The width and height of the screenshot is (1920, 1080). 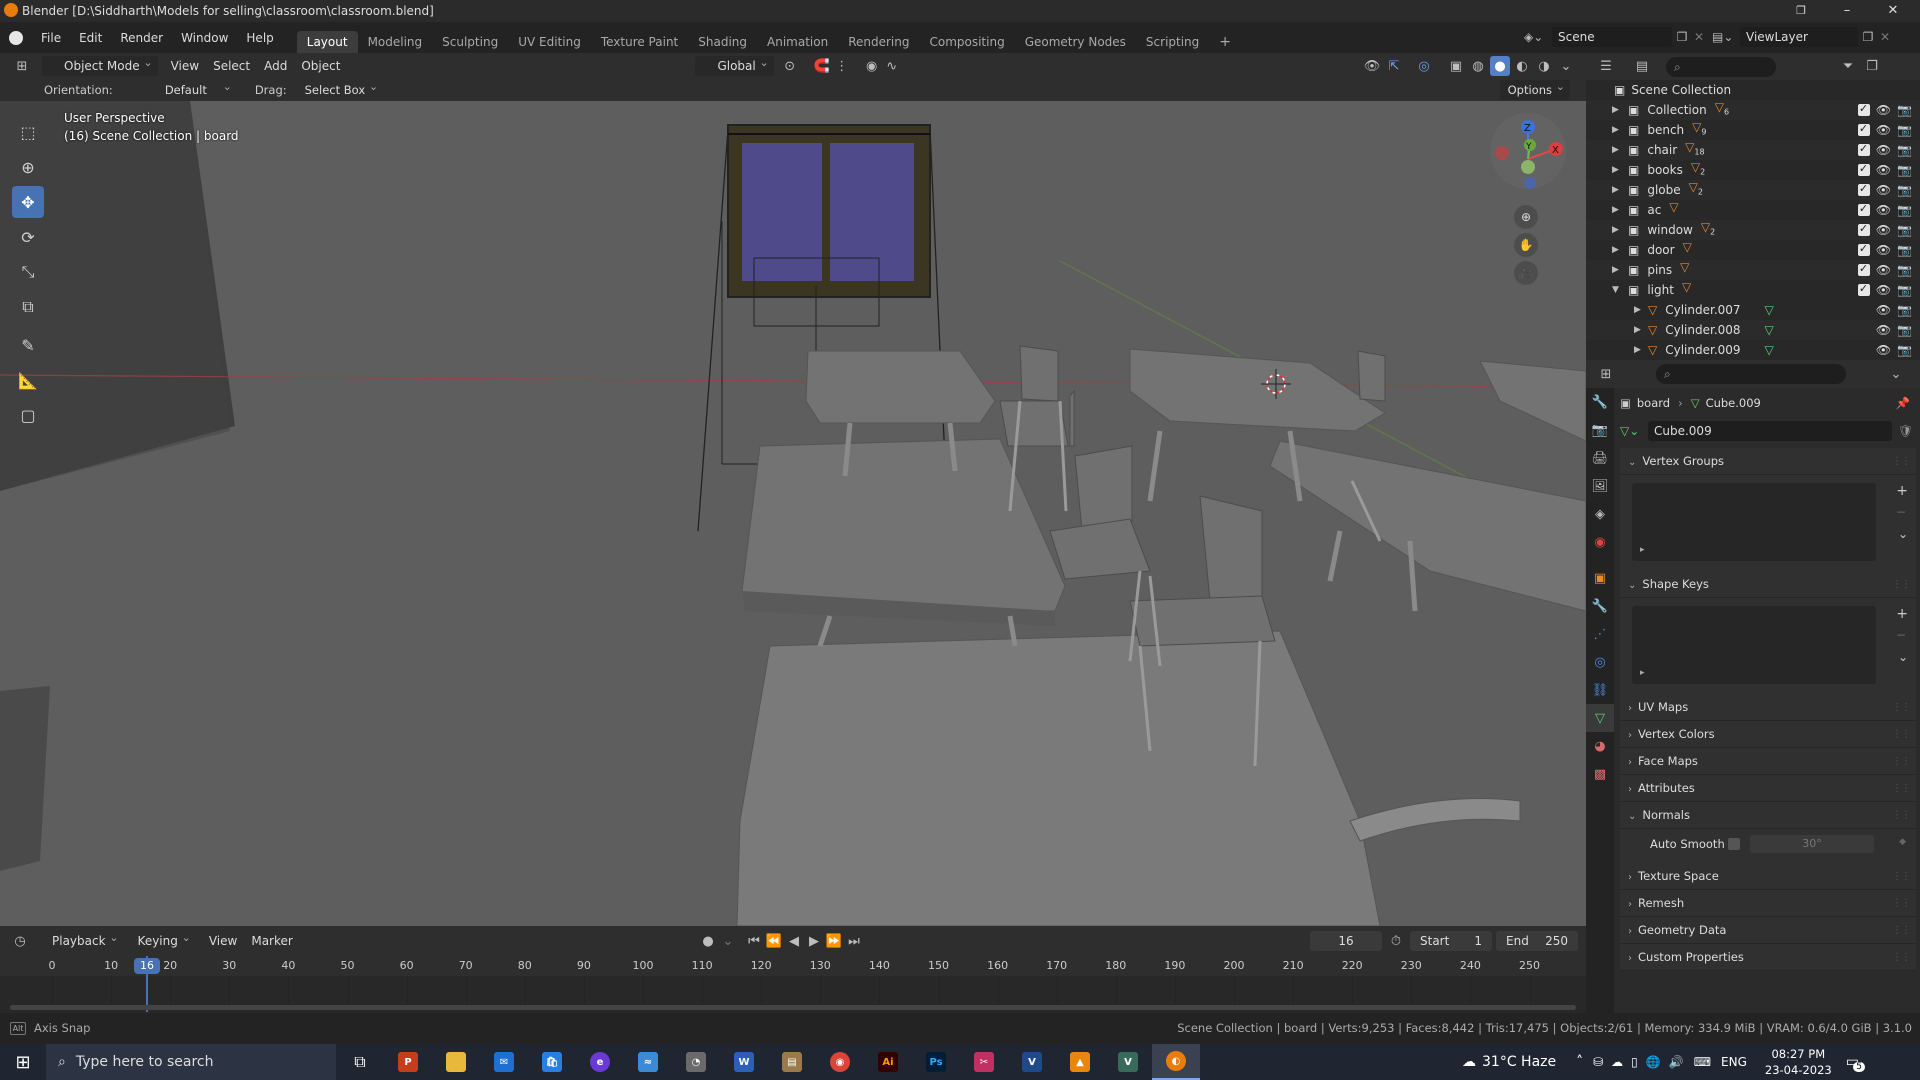 What do you see at coordinates (1903, 534) in the screenshot?
I see `vertex-group-specials-button: ⌄` at bounding box center [1903, 534].